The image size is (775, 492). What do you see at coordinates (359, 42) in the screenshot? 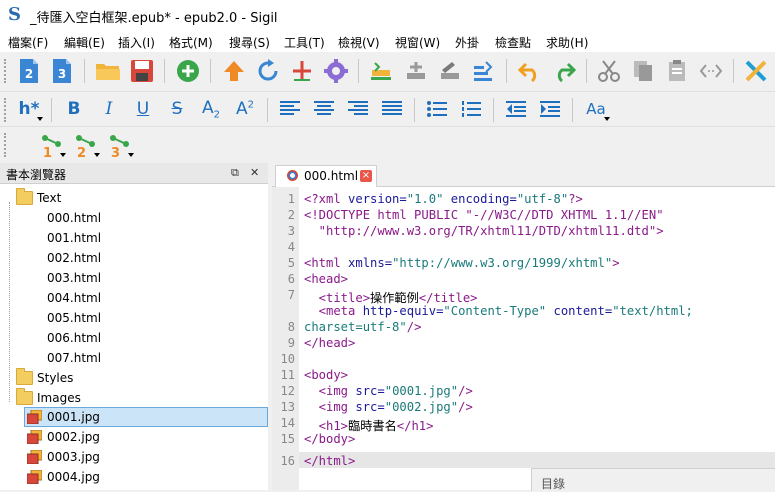
I see `menu-view: 檢視(V)` at bounding box center [359, 42].